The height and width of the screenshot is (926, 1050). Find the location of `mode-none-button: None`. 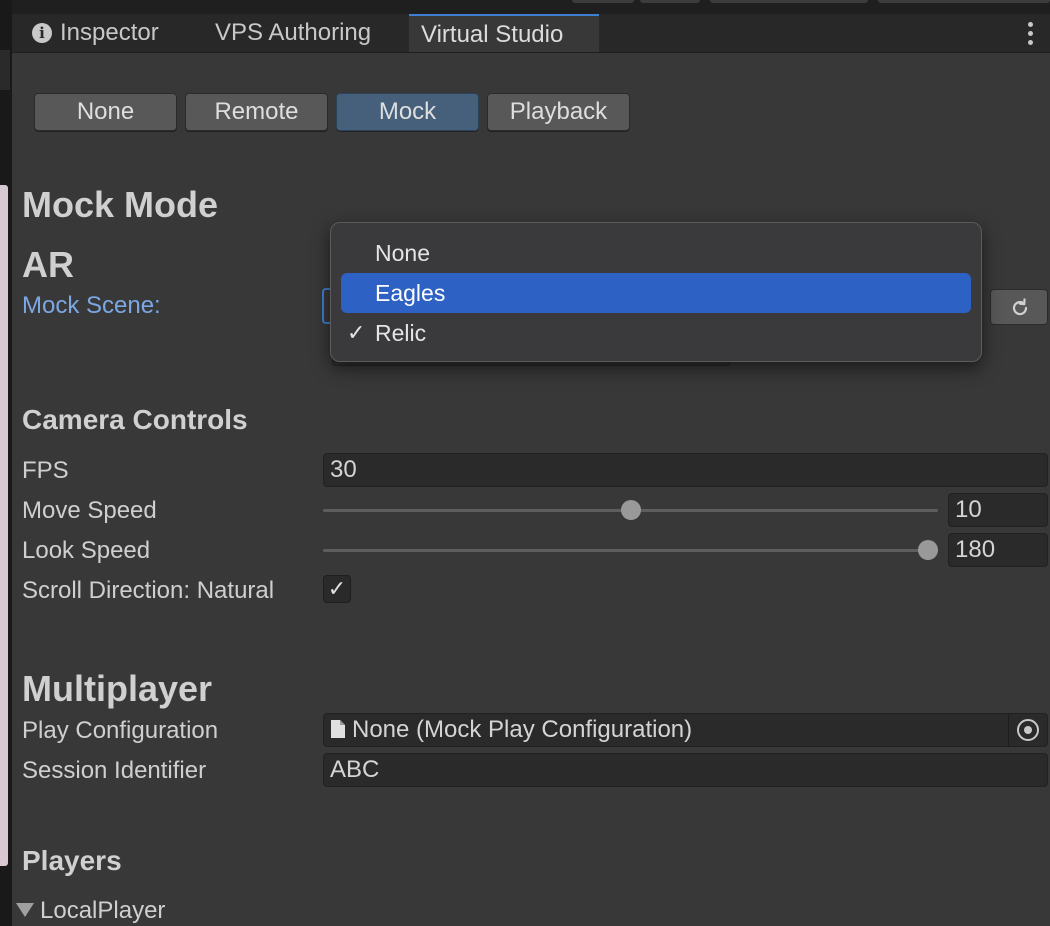

mode-none-button: None is located at coordinates (105, 112).